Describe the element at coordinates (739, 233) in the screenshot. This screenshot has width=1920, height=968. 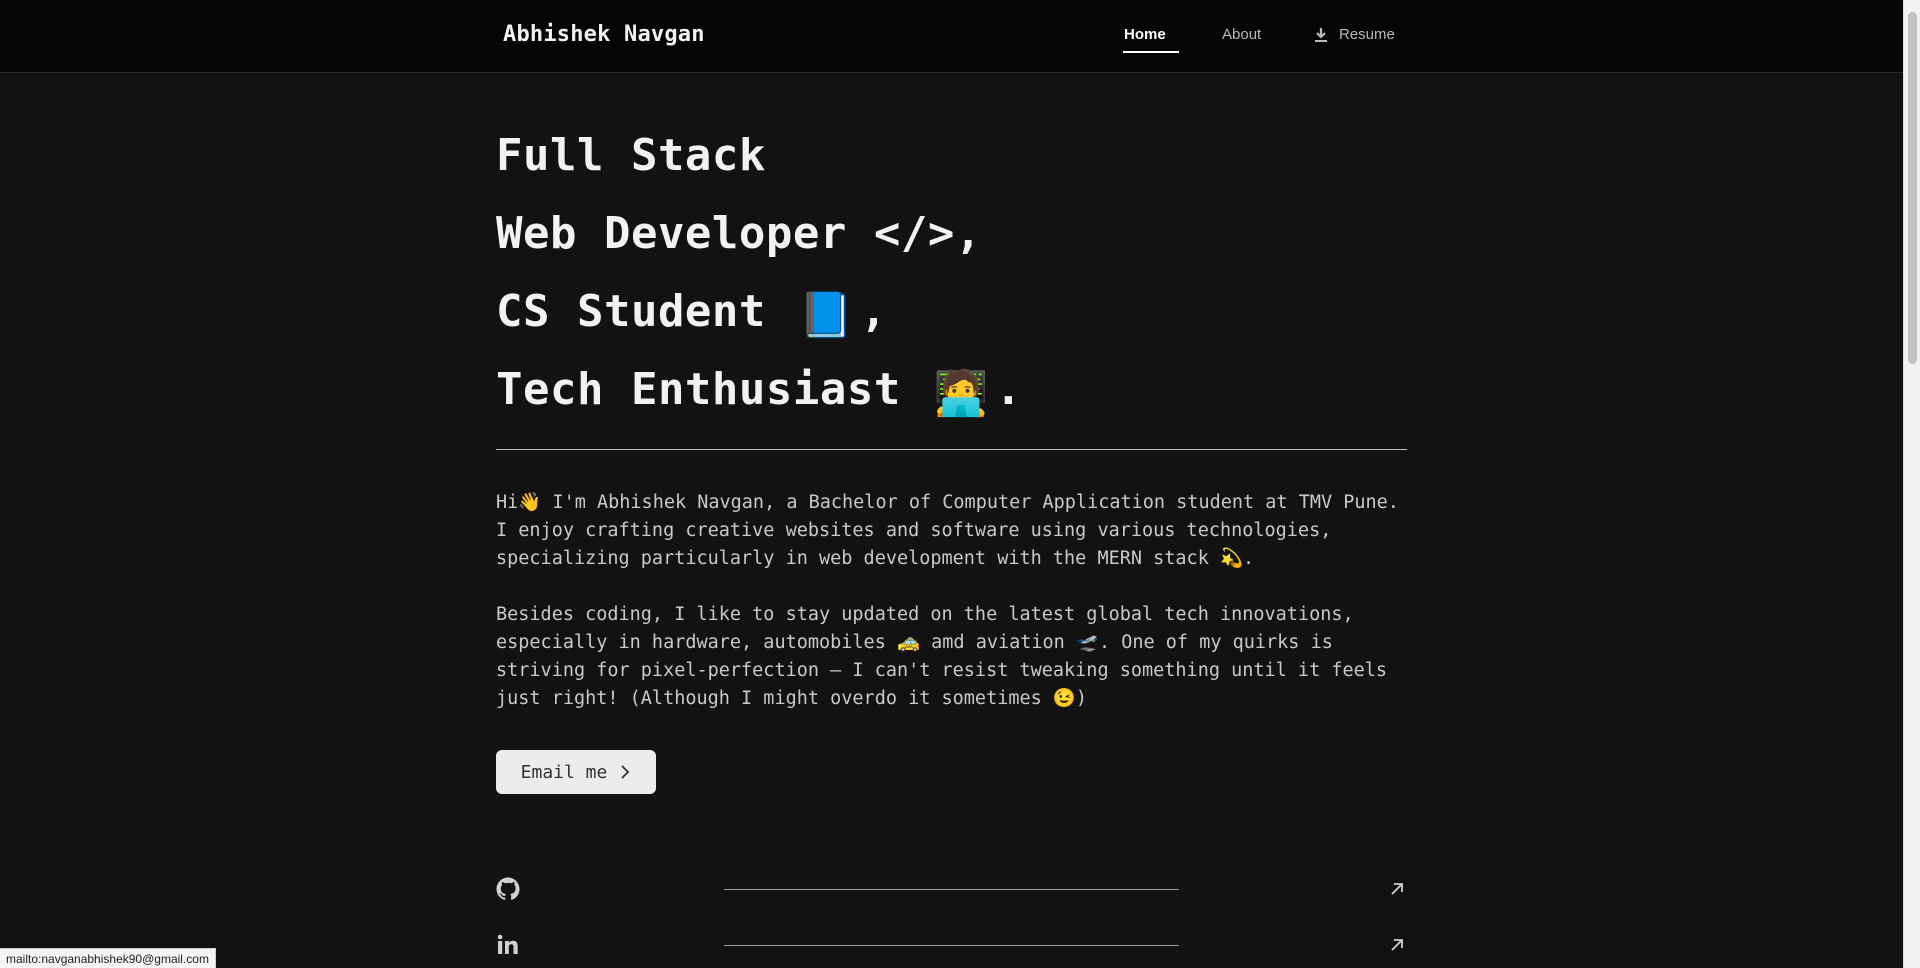
I see `hero-line-2: Web Developer </>,` at that location.